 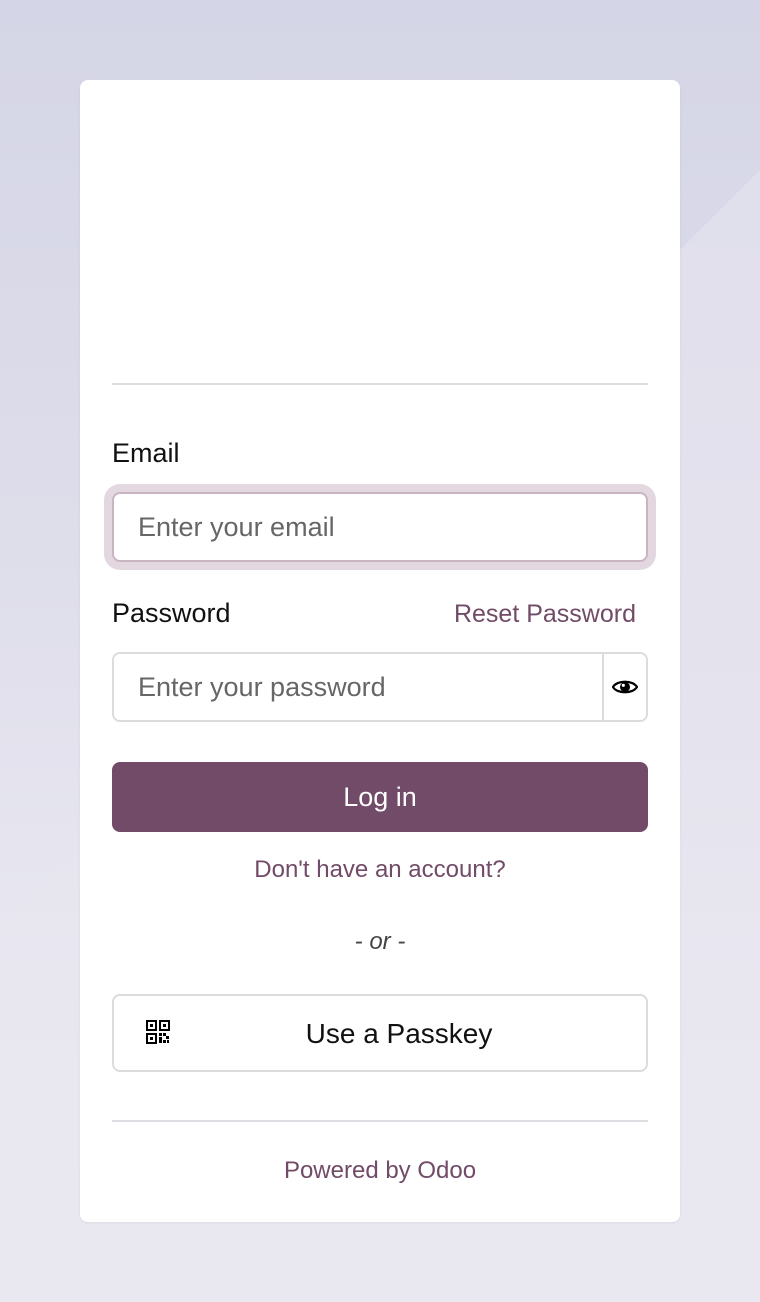 What do you see at coordinates (380, 870) in the screenshot?
I see `signup-link: Don't have an account?` at bounding box center [380, 870].